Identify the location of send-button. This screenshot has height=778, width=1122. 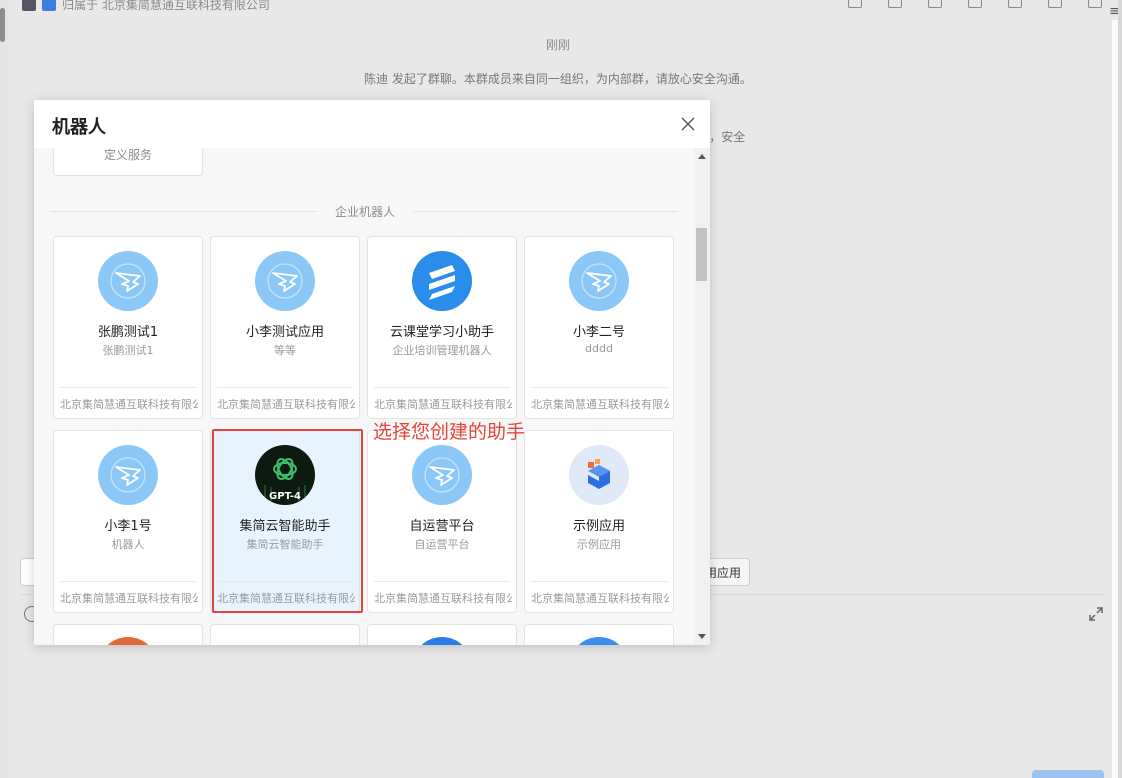
(1068, 774).